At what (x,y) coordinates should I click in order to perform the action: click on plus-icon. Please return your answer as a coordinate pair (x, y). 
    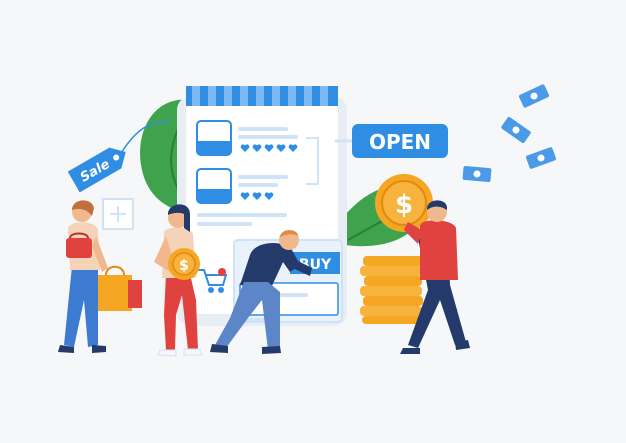
    Looking at the image, I should click on (118, 214).